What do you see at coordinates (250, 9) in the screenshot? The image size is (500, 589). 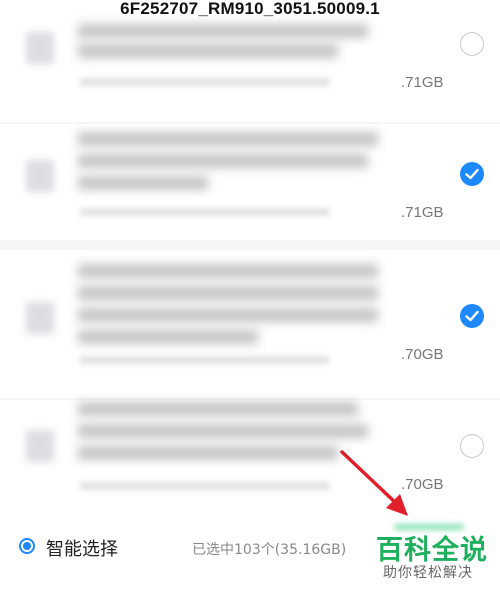 I see `package-title: 6F252707_RM910_3051.50009.1` at bounding box center [250, 9].